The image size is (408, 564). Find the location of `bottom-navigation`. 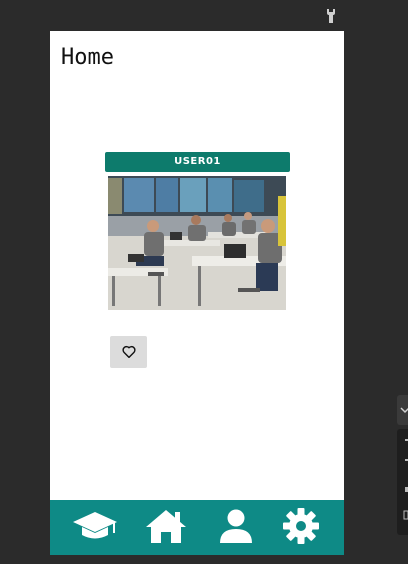

bottom-navigation is located at coordinates (197, 527).